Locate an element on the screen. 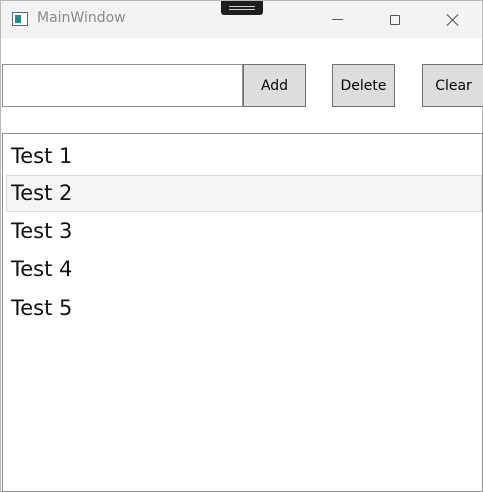 The height and width of the screenshot is (492, 483). list-item-selected: Test 2 is located at coordinates (244, 193).